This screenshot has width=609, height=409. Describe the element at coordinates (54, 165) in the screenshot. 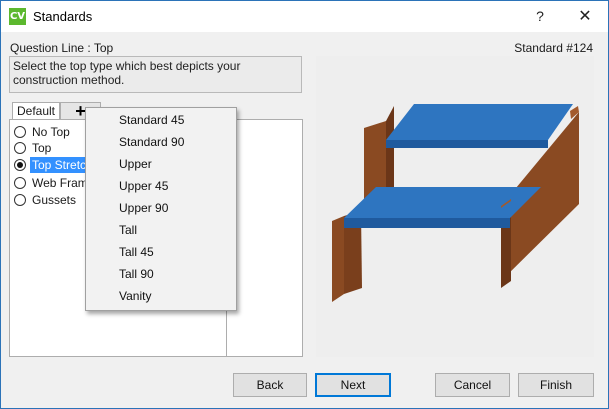

I see `radio-option-top-stretch: Top Stretch` at that location.